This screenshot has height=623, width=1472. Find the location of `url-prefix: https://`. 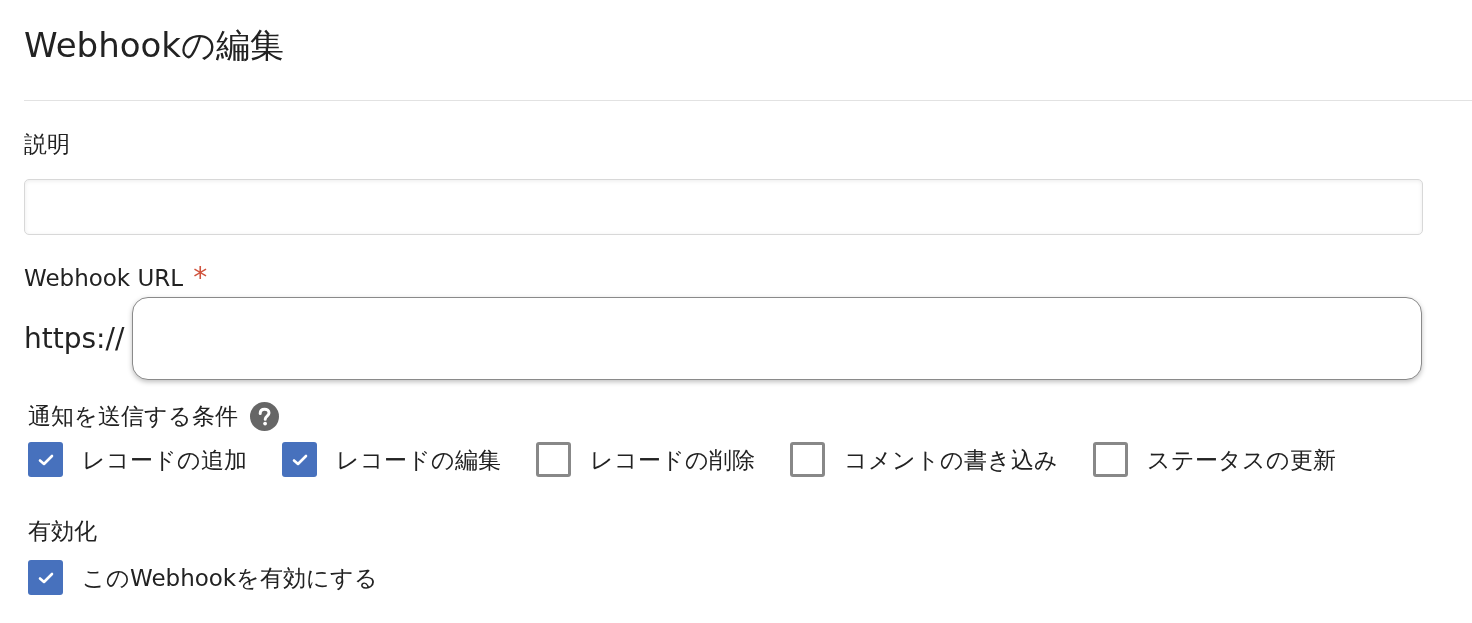

url-prefix: https:// is located at coordinates (74, 338).